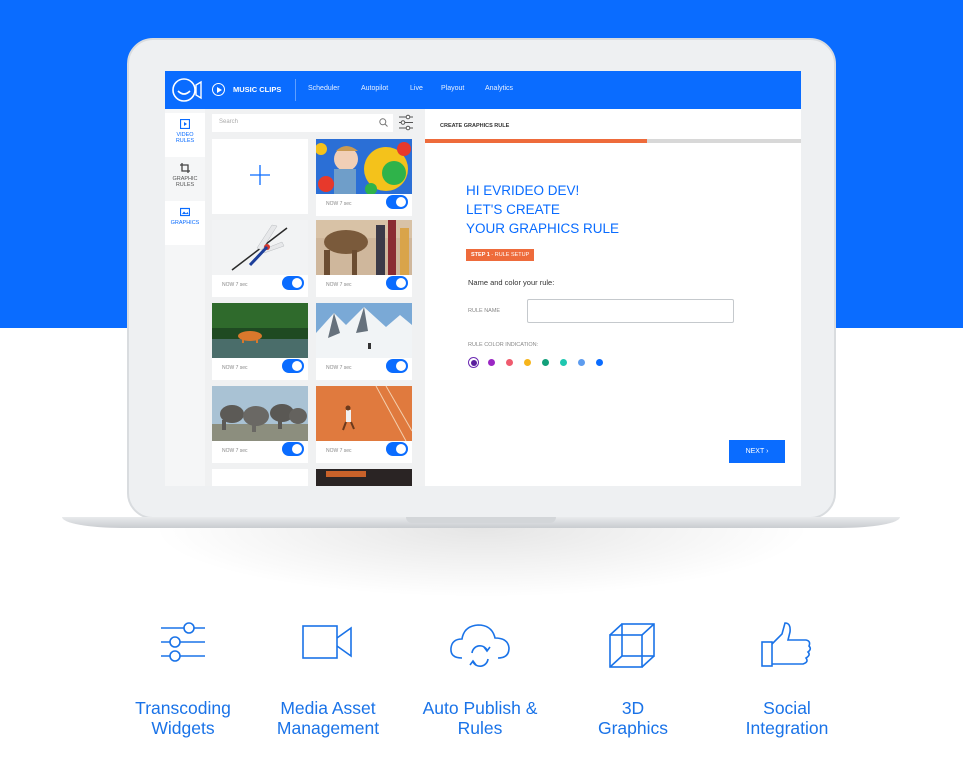  What do you see at coordinates (364, 166) in the screenshot?
I see `thumbnail-child-ballpit` at bounding box center [364, 166].